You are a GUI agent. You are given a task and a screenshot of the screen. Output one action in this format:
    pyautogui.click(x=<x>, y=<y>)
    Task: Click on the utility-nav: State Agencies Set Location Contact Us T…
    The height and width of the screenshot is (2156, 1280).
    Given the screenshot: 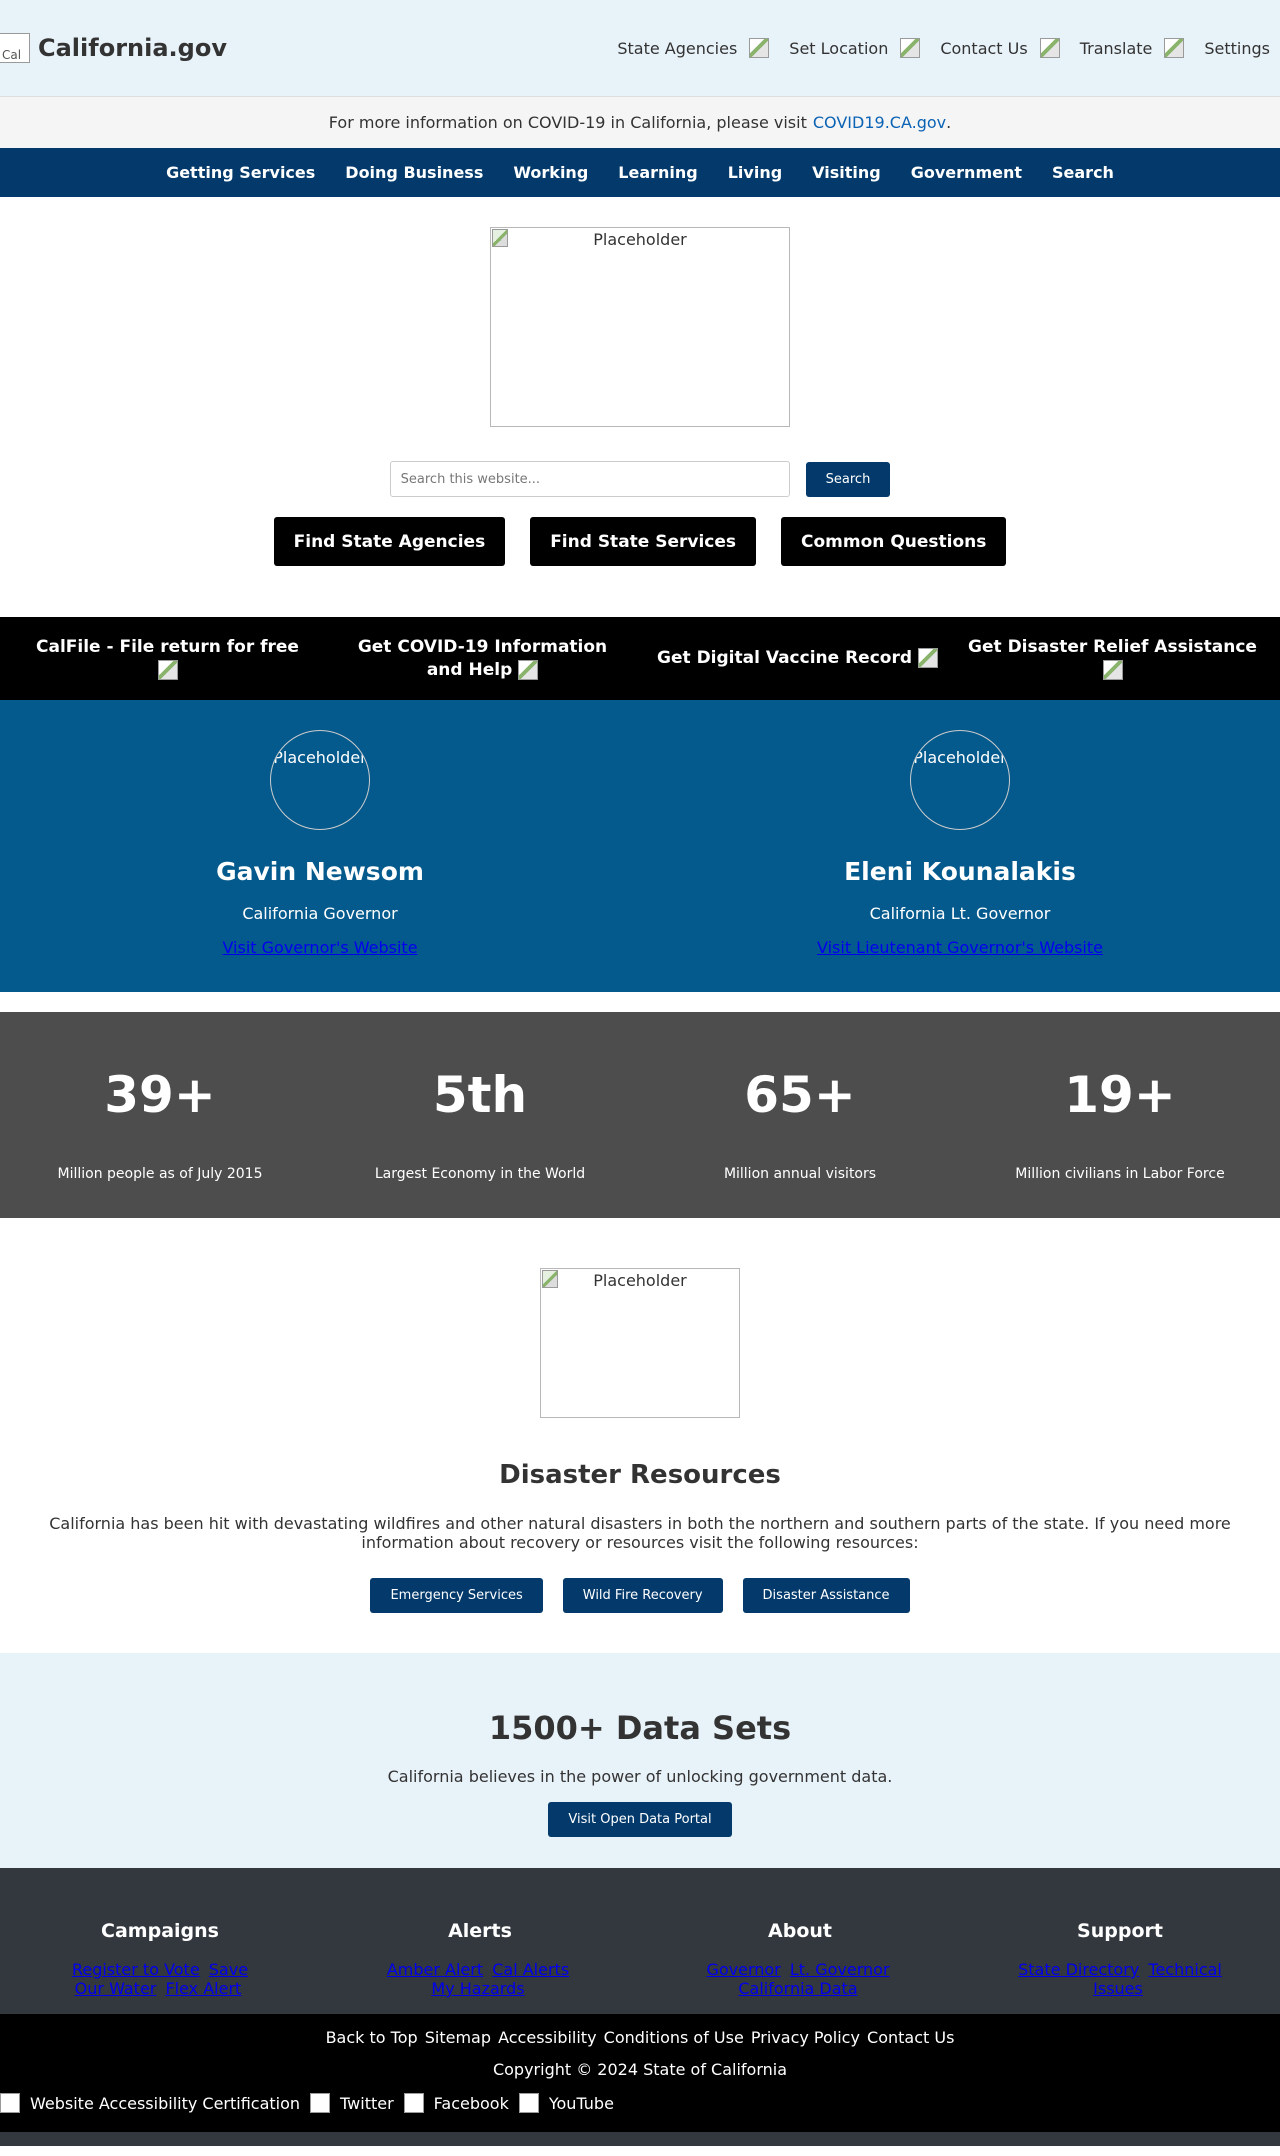 What is the action you would take?
    pyautogui.click(x=943, y=48)
    